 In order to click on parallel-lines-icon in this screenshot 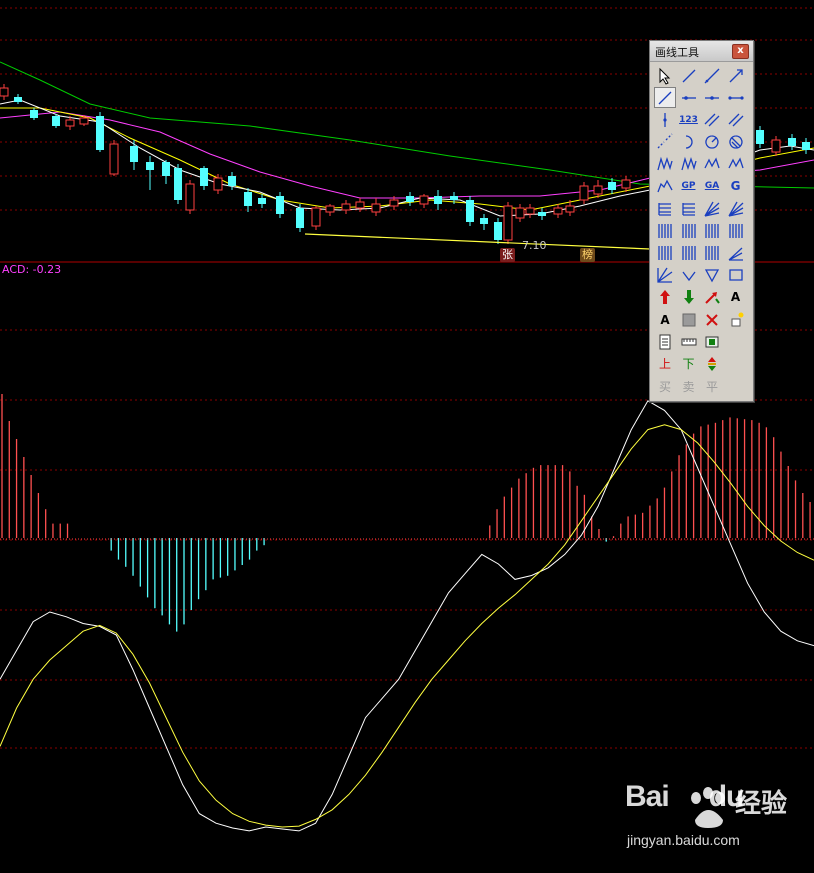, I will do `click(712, 119)`.